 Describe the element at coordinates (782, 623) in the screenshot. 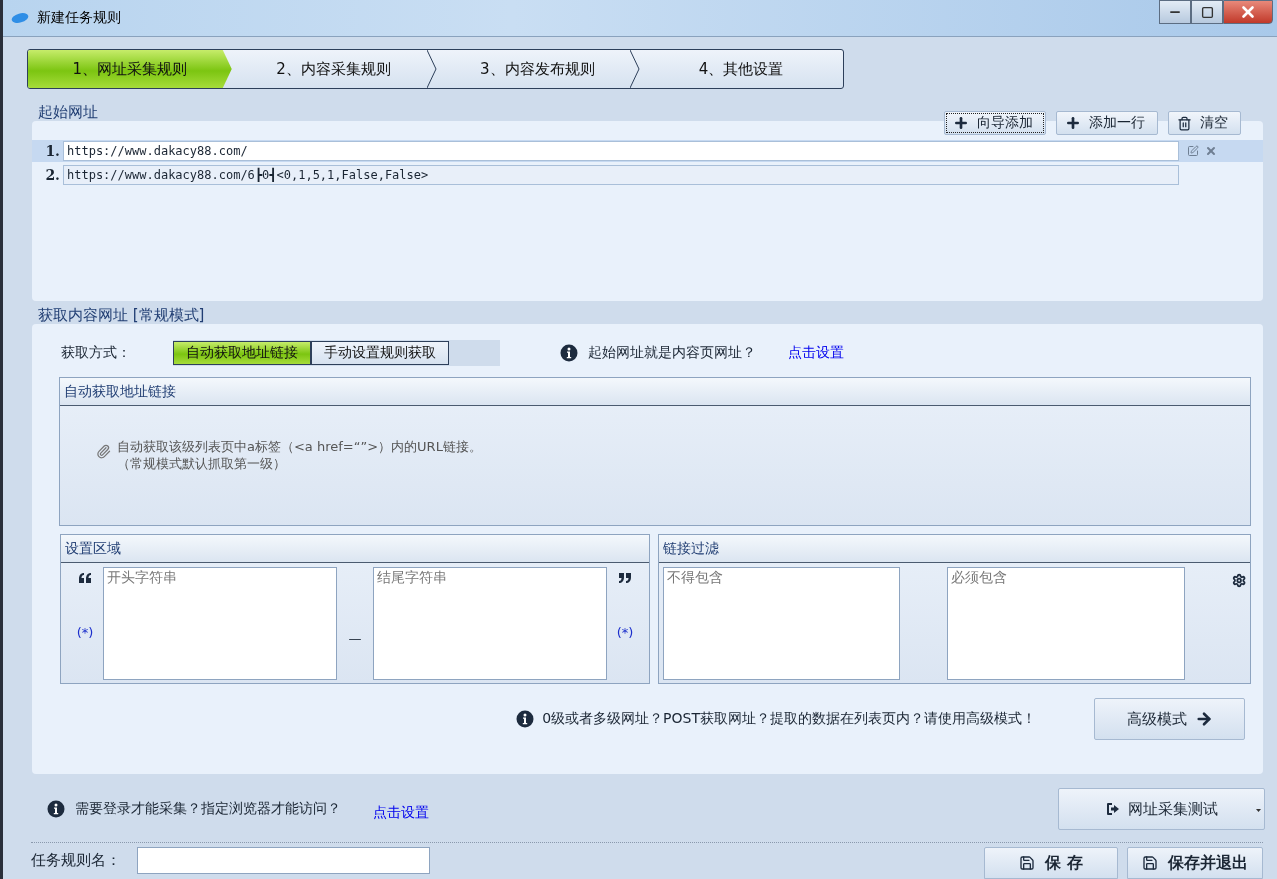

I see `exclude-field: 不得包含` at that location.